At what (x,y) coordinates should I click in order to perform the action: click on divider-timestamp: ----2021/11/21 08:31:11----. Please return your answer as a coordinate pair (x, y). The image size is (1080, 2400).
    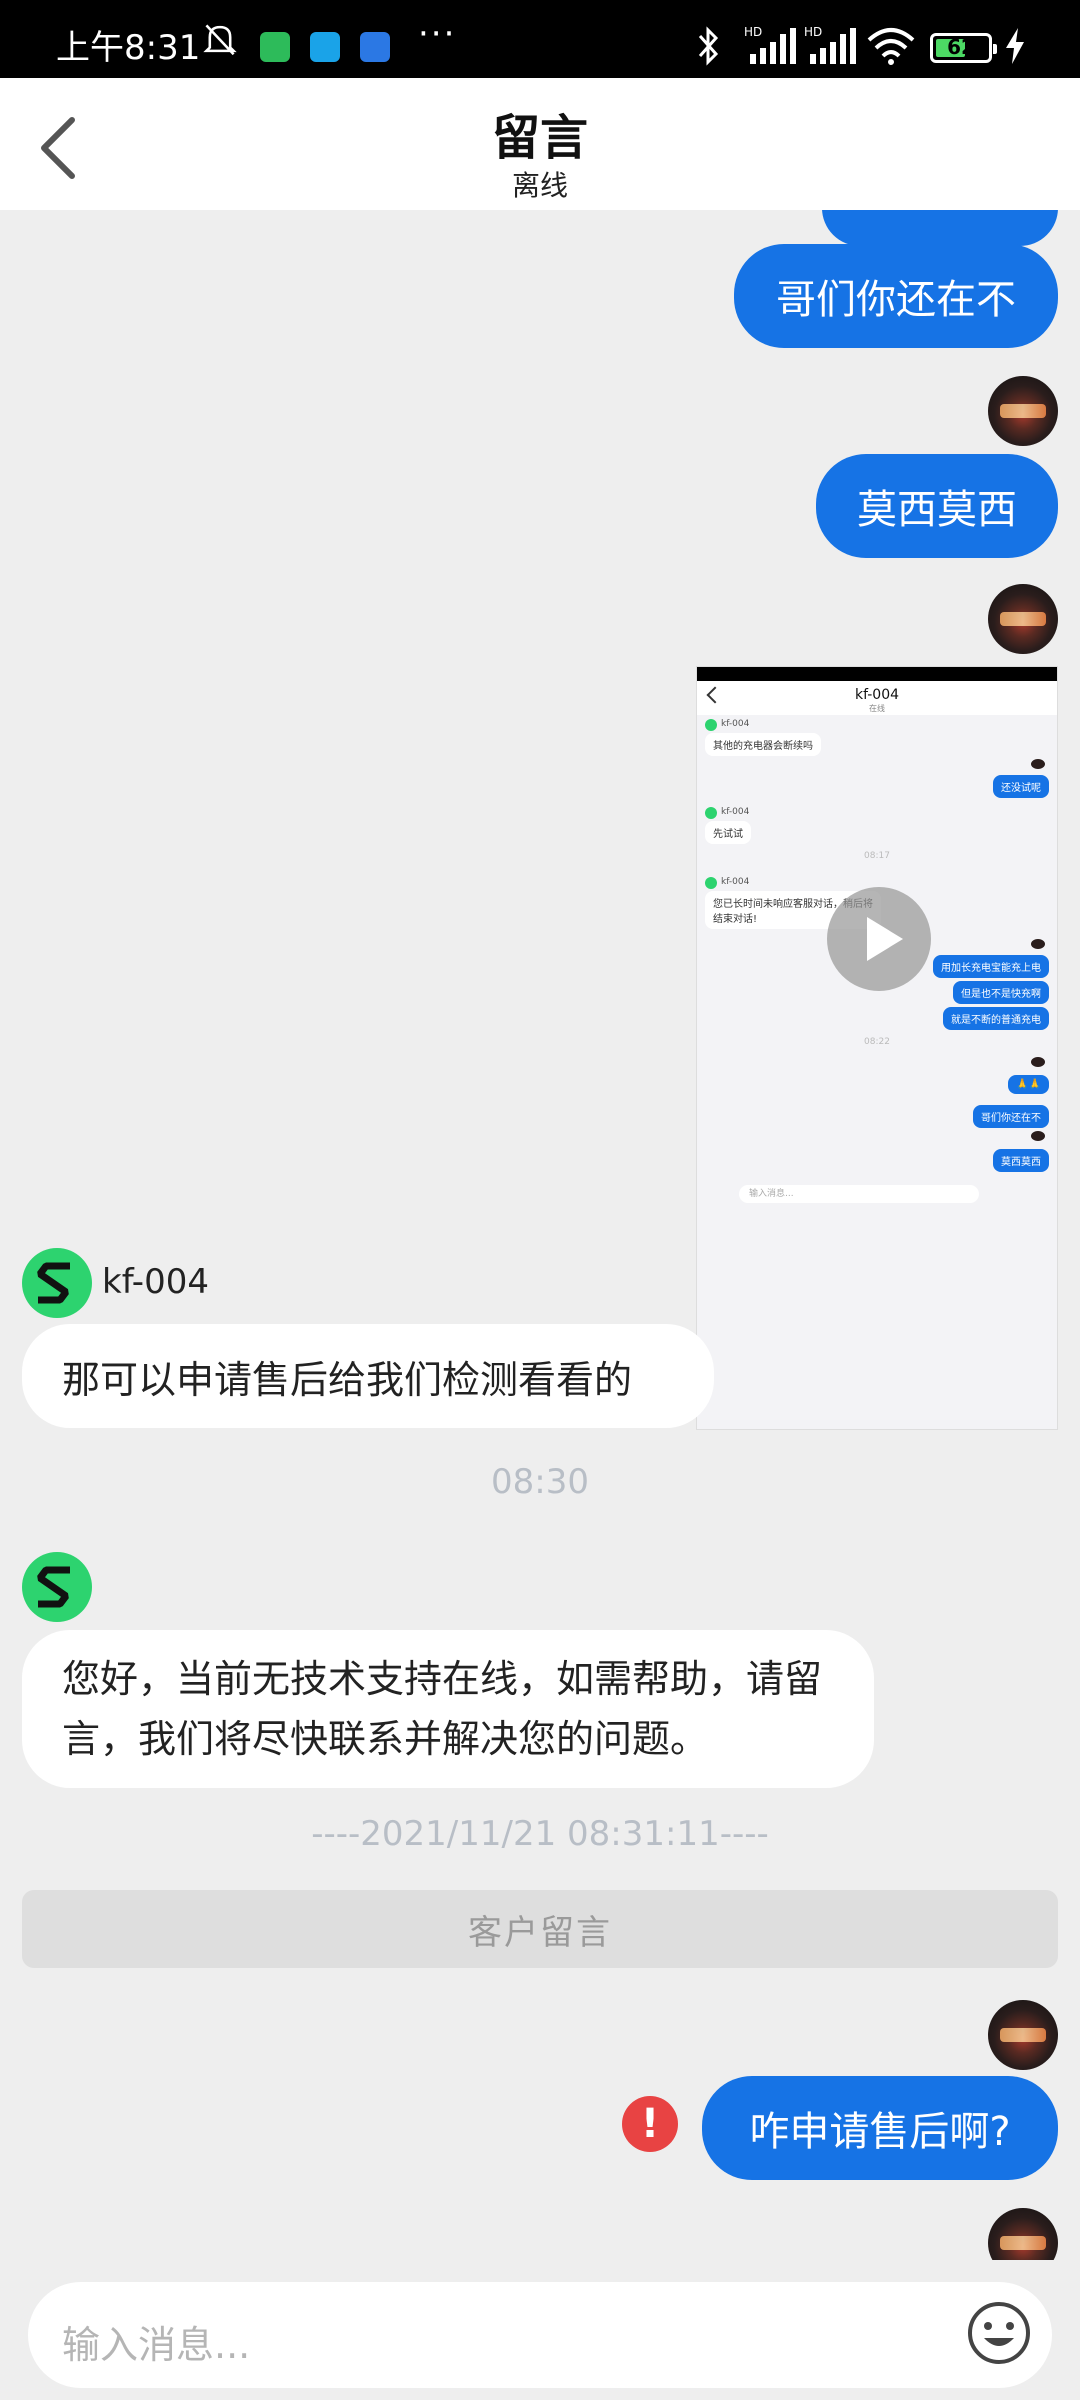
    Looking at the image, I should click on (540, 1834).